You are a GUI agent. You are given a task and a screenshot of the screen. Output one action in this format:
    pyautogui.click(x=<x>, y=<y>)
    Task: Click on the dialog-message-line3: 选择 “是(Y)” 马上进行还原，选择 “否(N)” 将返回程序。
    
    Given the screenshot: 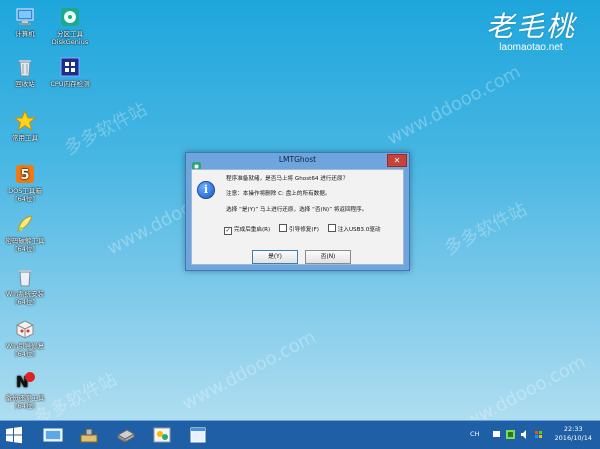 What is the action you would take?
    pyautogui.click(x=297, y=210)
    